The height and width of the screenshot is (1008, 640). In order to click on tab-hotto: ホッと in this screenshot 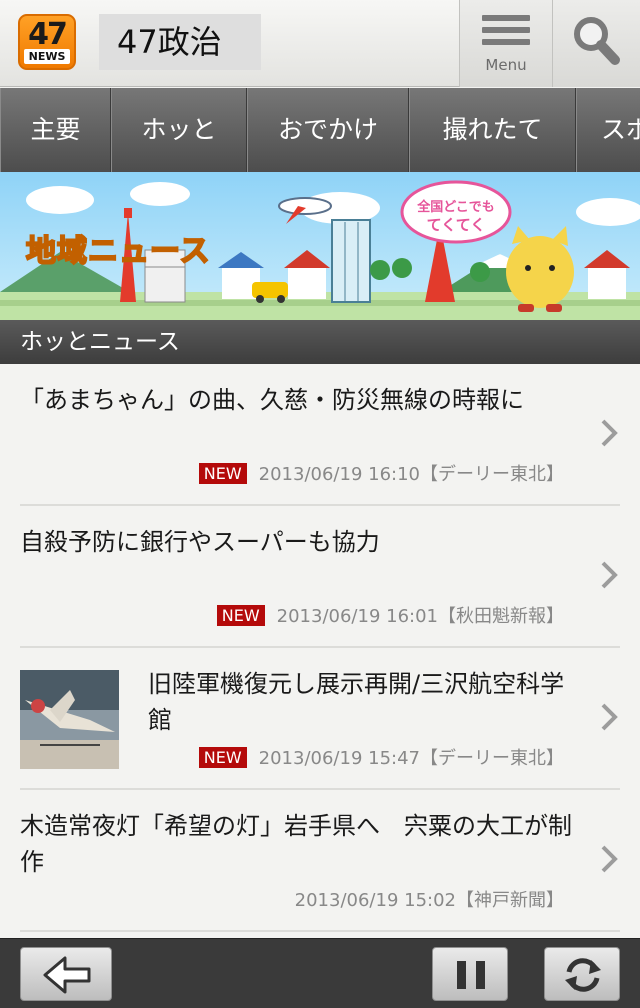, I will do `click(179, 130)`.